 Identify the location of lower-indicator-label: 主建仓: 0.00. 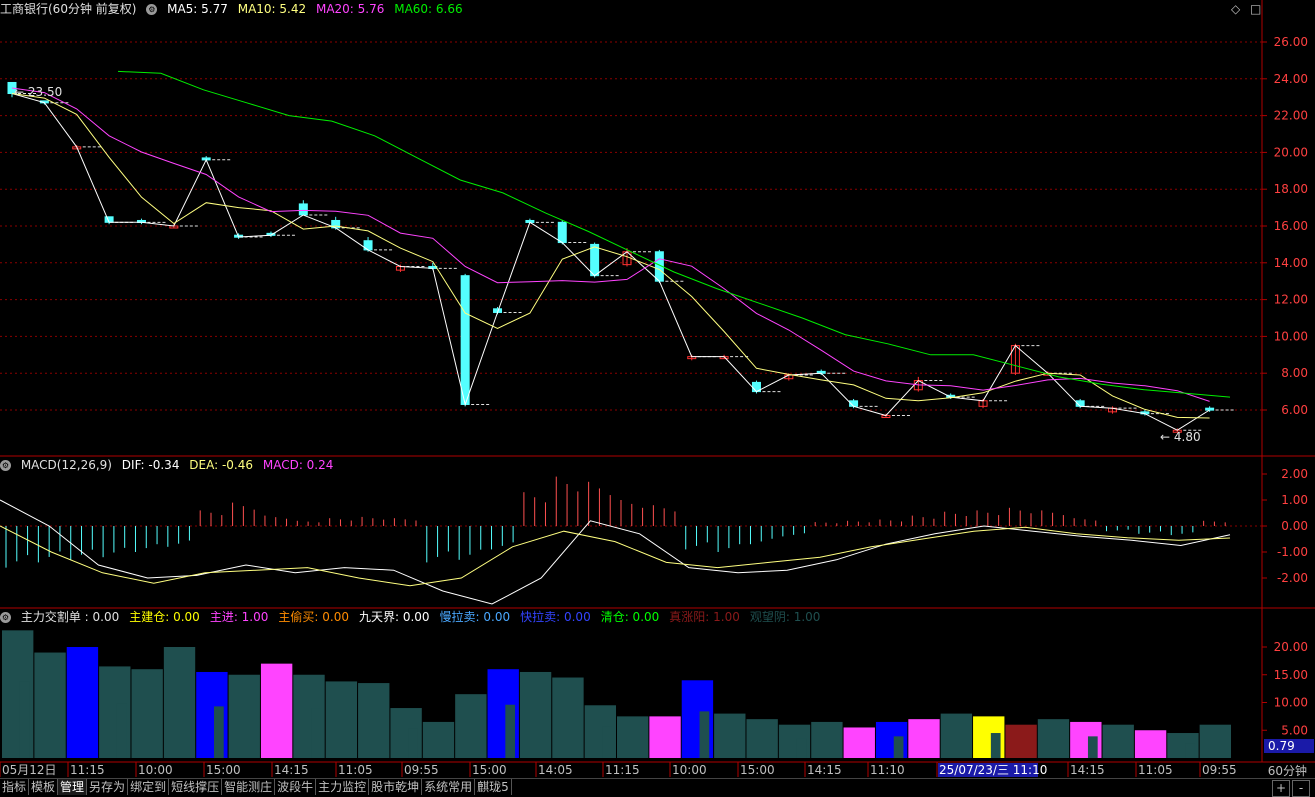
(164, 617).